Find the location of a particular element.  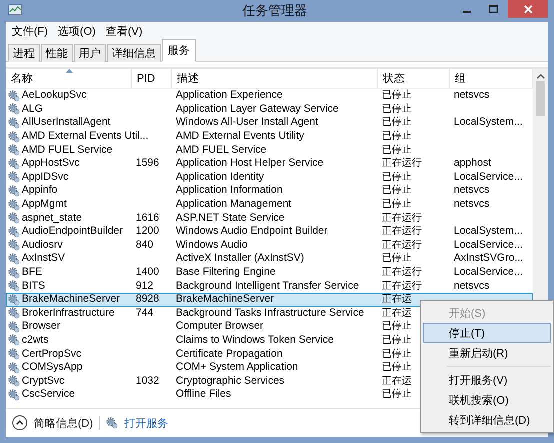

table-cell: Application Layer Gateway Service is located at coordinates (257, 109).